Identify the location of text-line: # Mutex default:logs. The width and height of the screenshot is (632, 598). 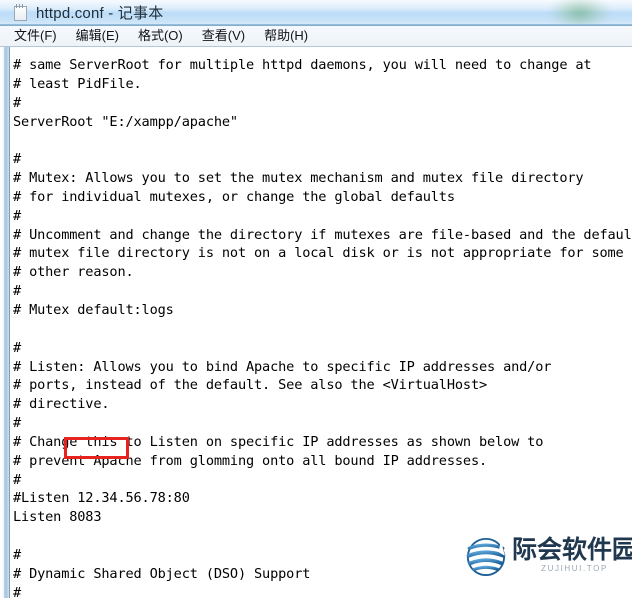
(93, 309).